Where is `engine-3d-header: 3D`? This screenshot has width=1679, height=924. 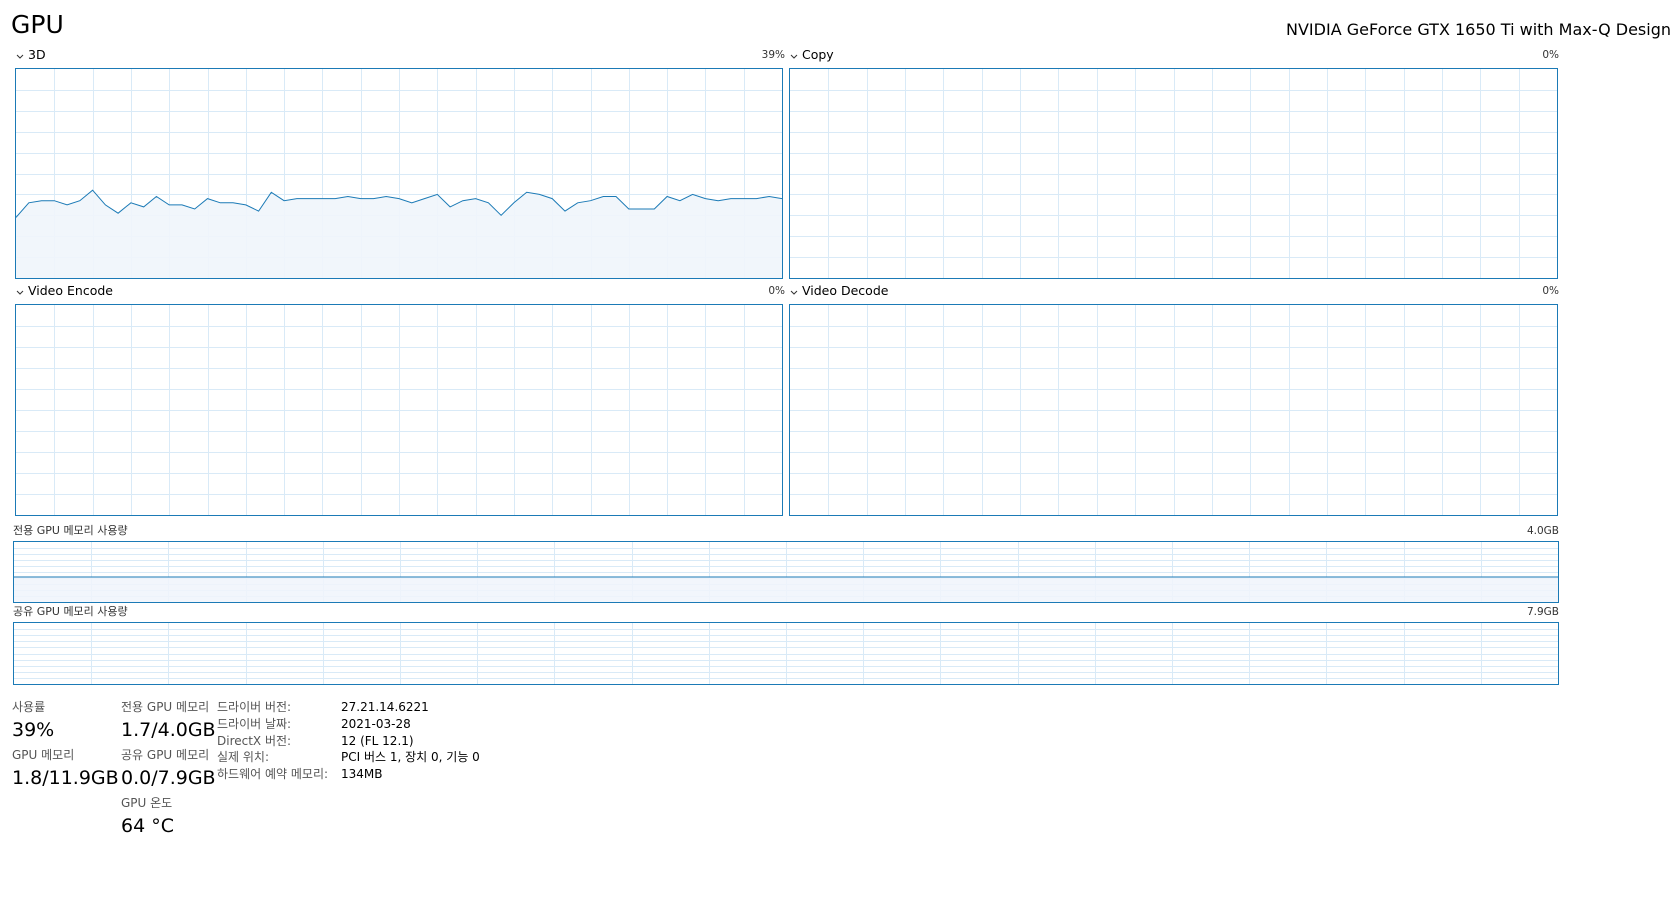
engine-3d-header: 3D is located at coordinates (30, 55).